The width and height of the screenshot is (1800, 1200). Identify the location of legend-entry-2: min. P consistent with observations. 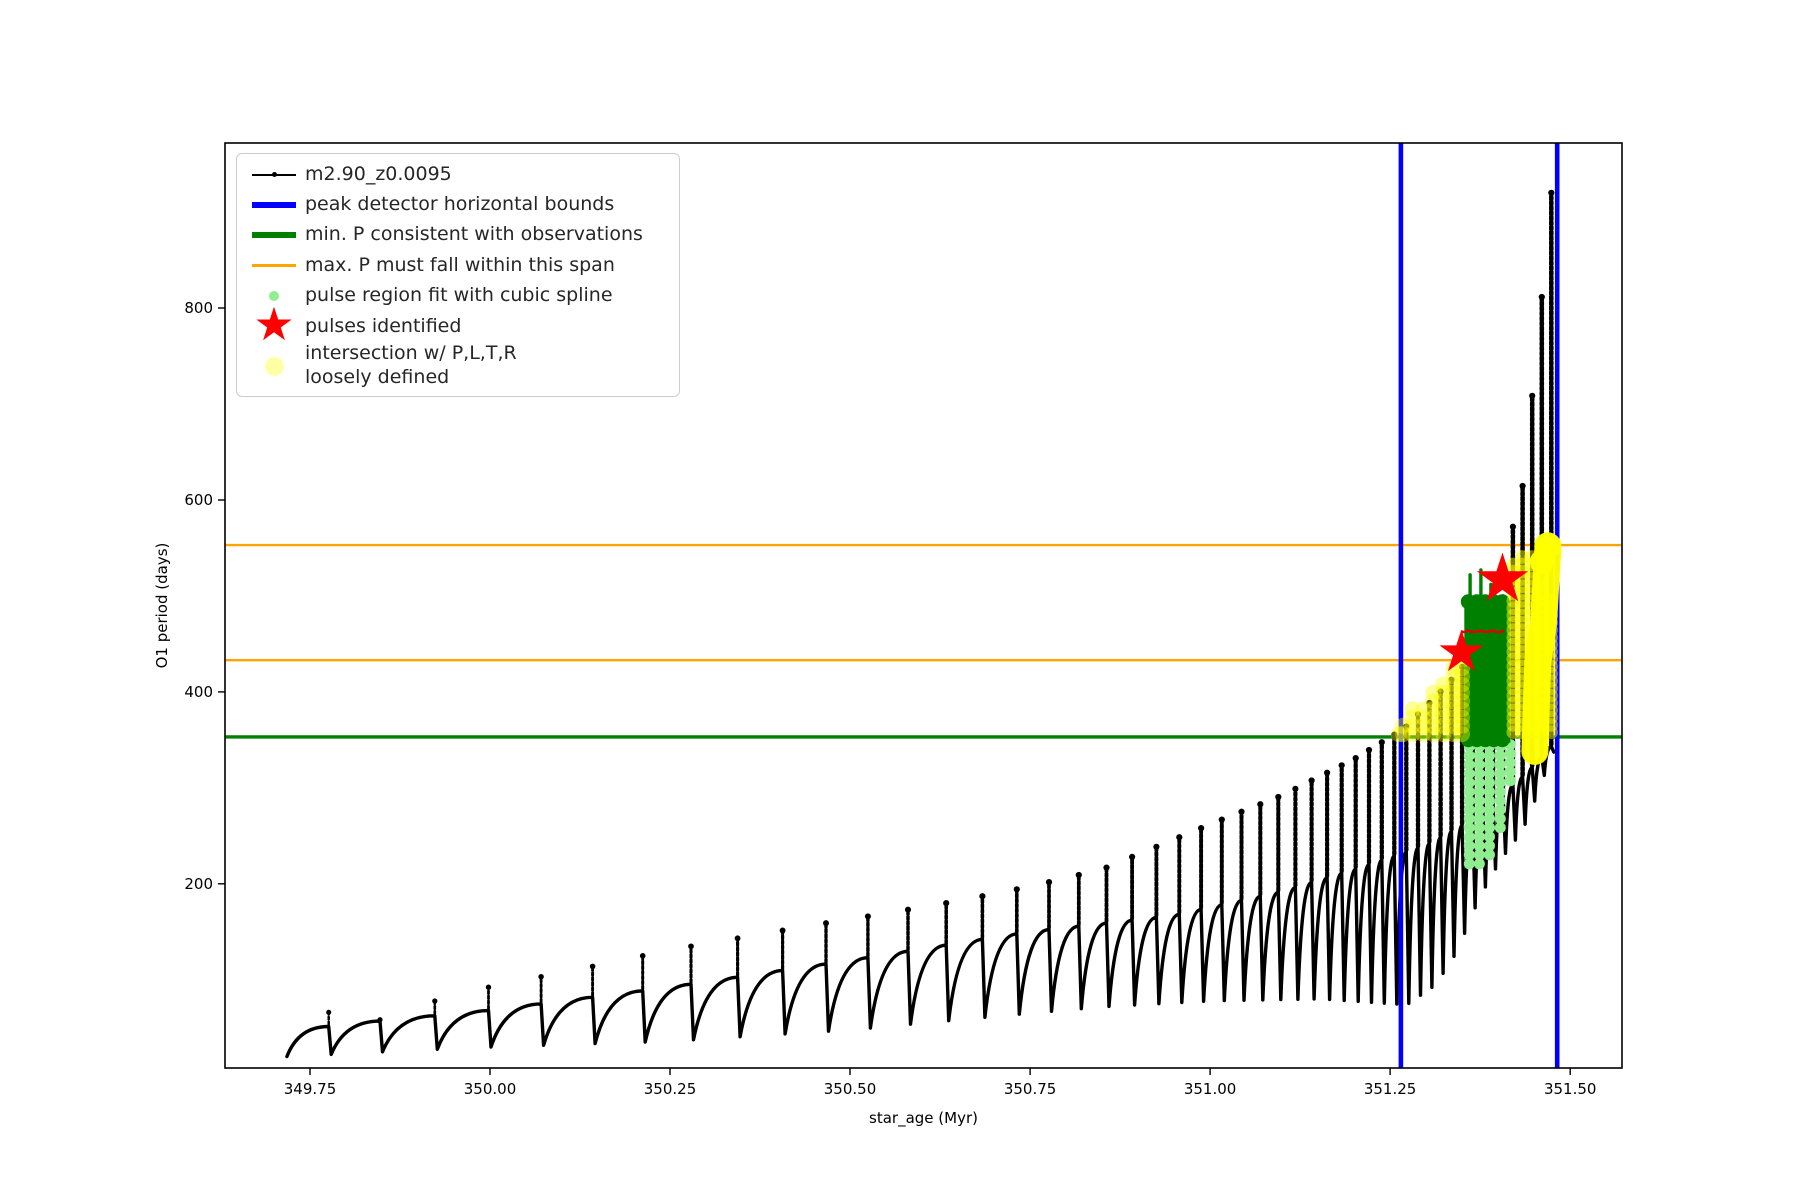
(456, 235).